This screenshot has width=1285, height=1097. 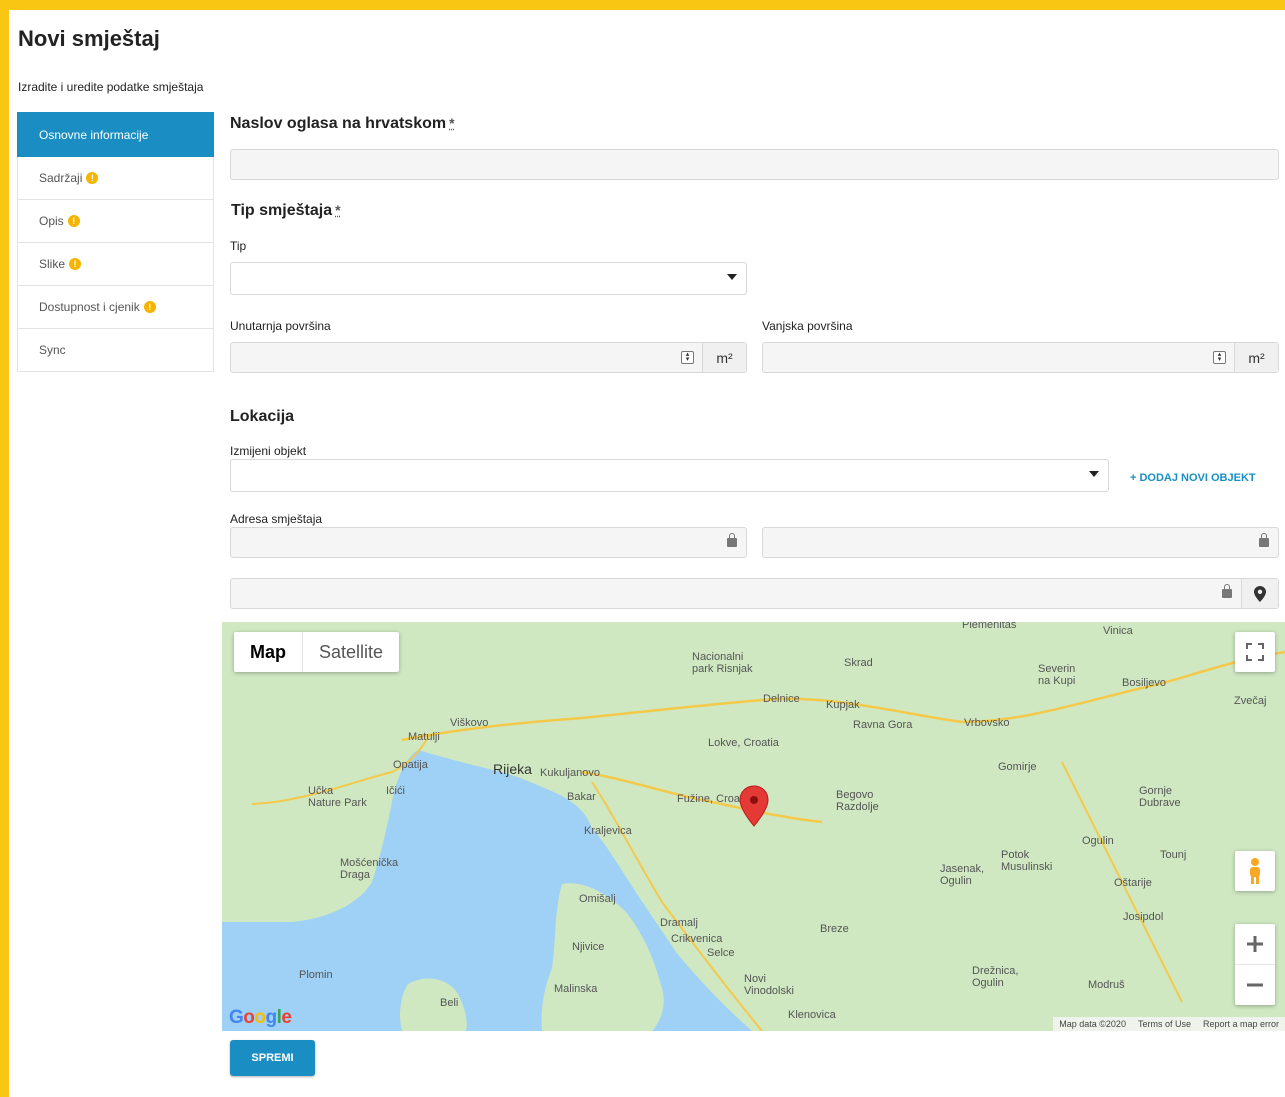 What do you see at coordinates (452, 123) in the screenshot?
I see `required-mark: *` at bounding box center [452, 123].